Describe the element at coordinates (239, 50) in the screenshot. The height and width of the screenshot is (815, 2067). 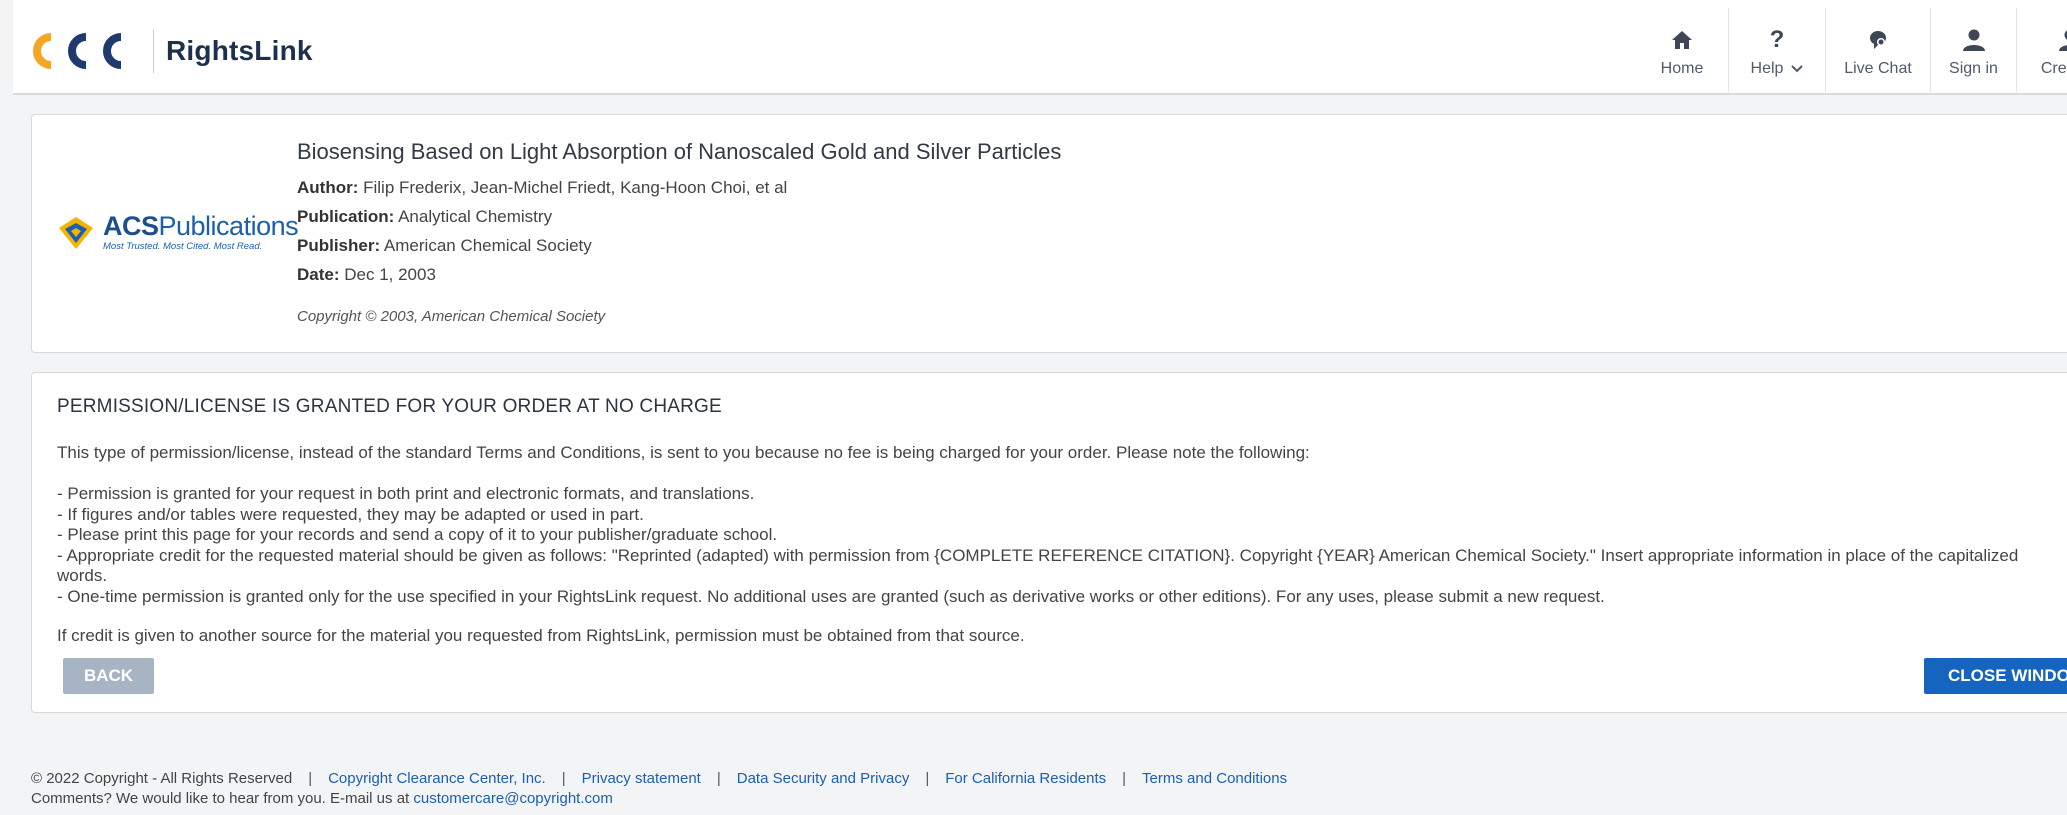
I see `brand-name: RightsLink` at that location.